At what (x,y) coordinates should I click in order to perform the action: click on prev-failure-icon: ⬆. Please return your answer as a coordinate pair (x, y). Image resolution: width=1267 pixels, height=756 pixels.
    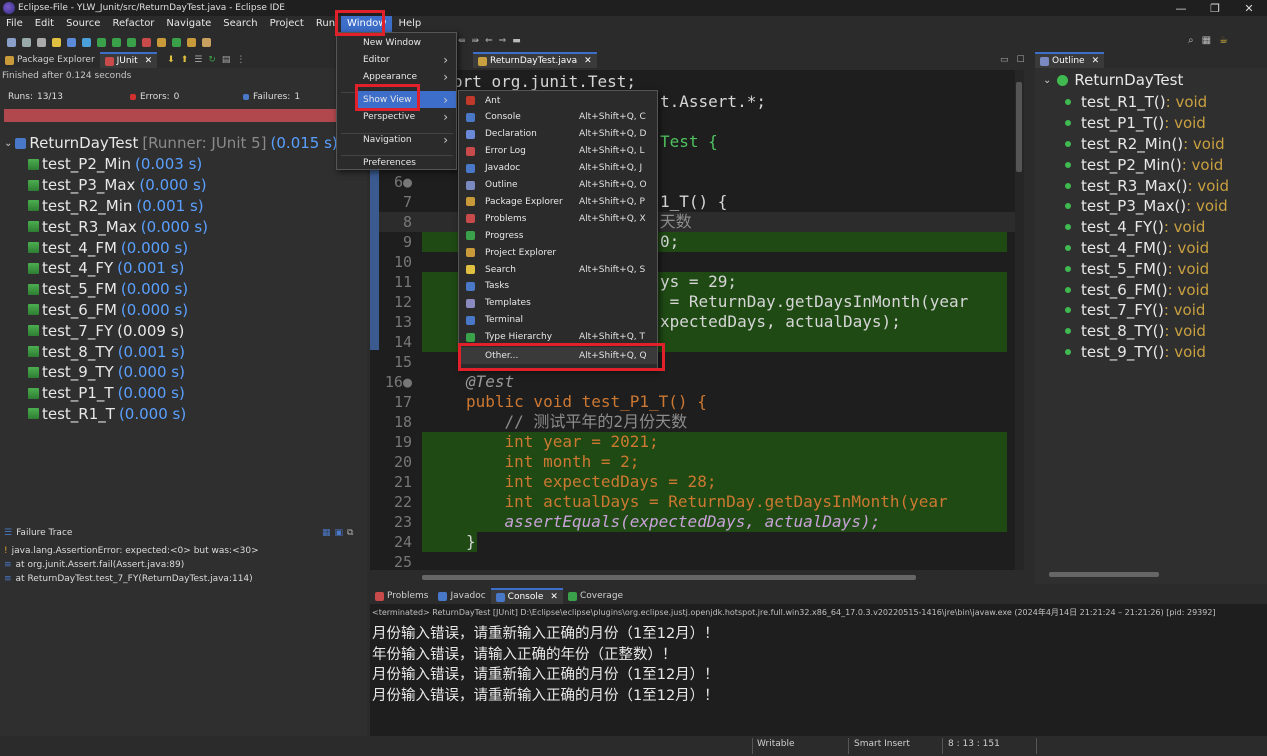
    Looking at the image, I should click on (185, 60).